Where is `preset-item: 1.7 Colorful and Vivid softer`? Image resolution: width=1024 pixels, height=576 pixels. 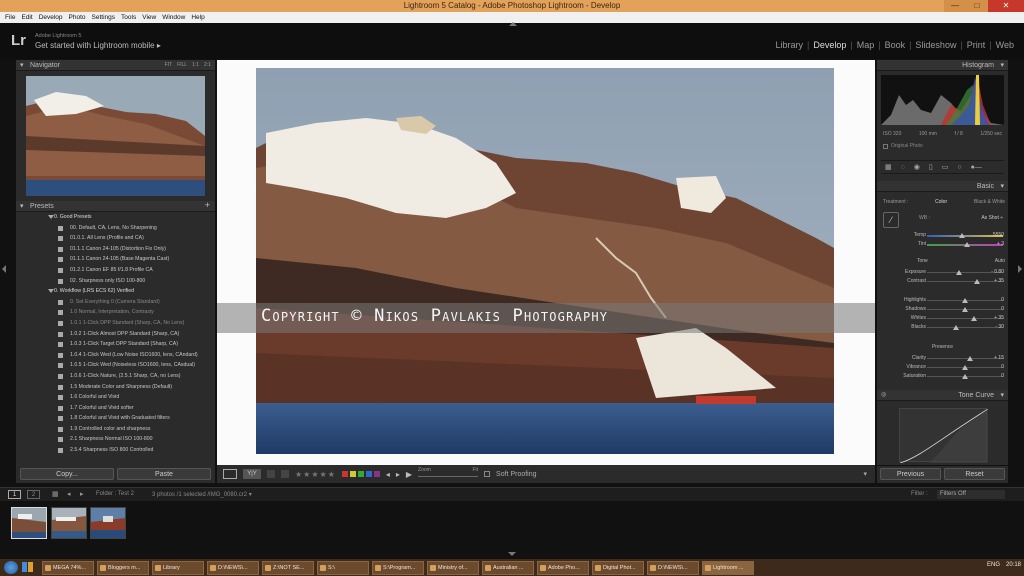 preset-item: 1.7 Colorful and Vivid softer is located at coordinates (115, 408).